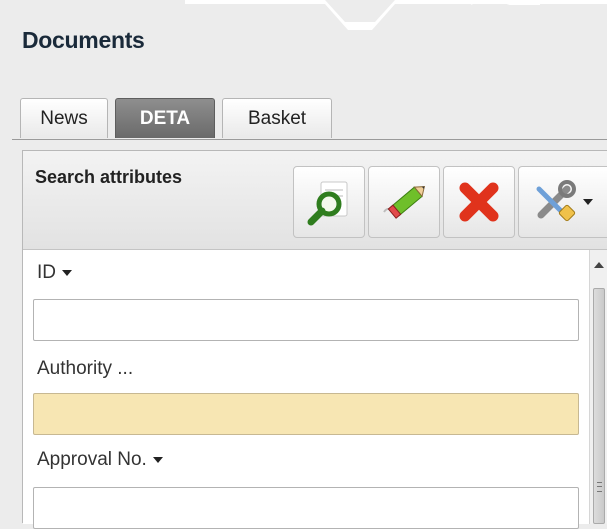 This screenshot has width=607, height=529. Describe the element at coordinates (599, 265) in the screenshot. I see `scroll-up-arrow-icon` at that location.